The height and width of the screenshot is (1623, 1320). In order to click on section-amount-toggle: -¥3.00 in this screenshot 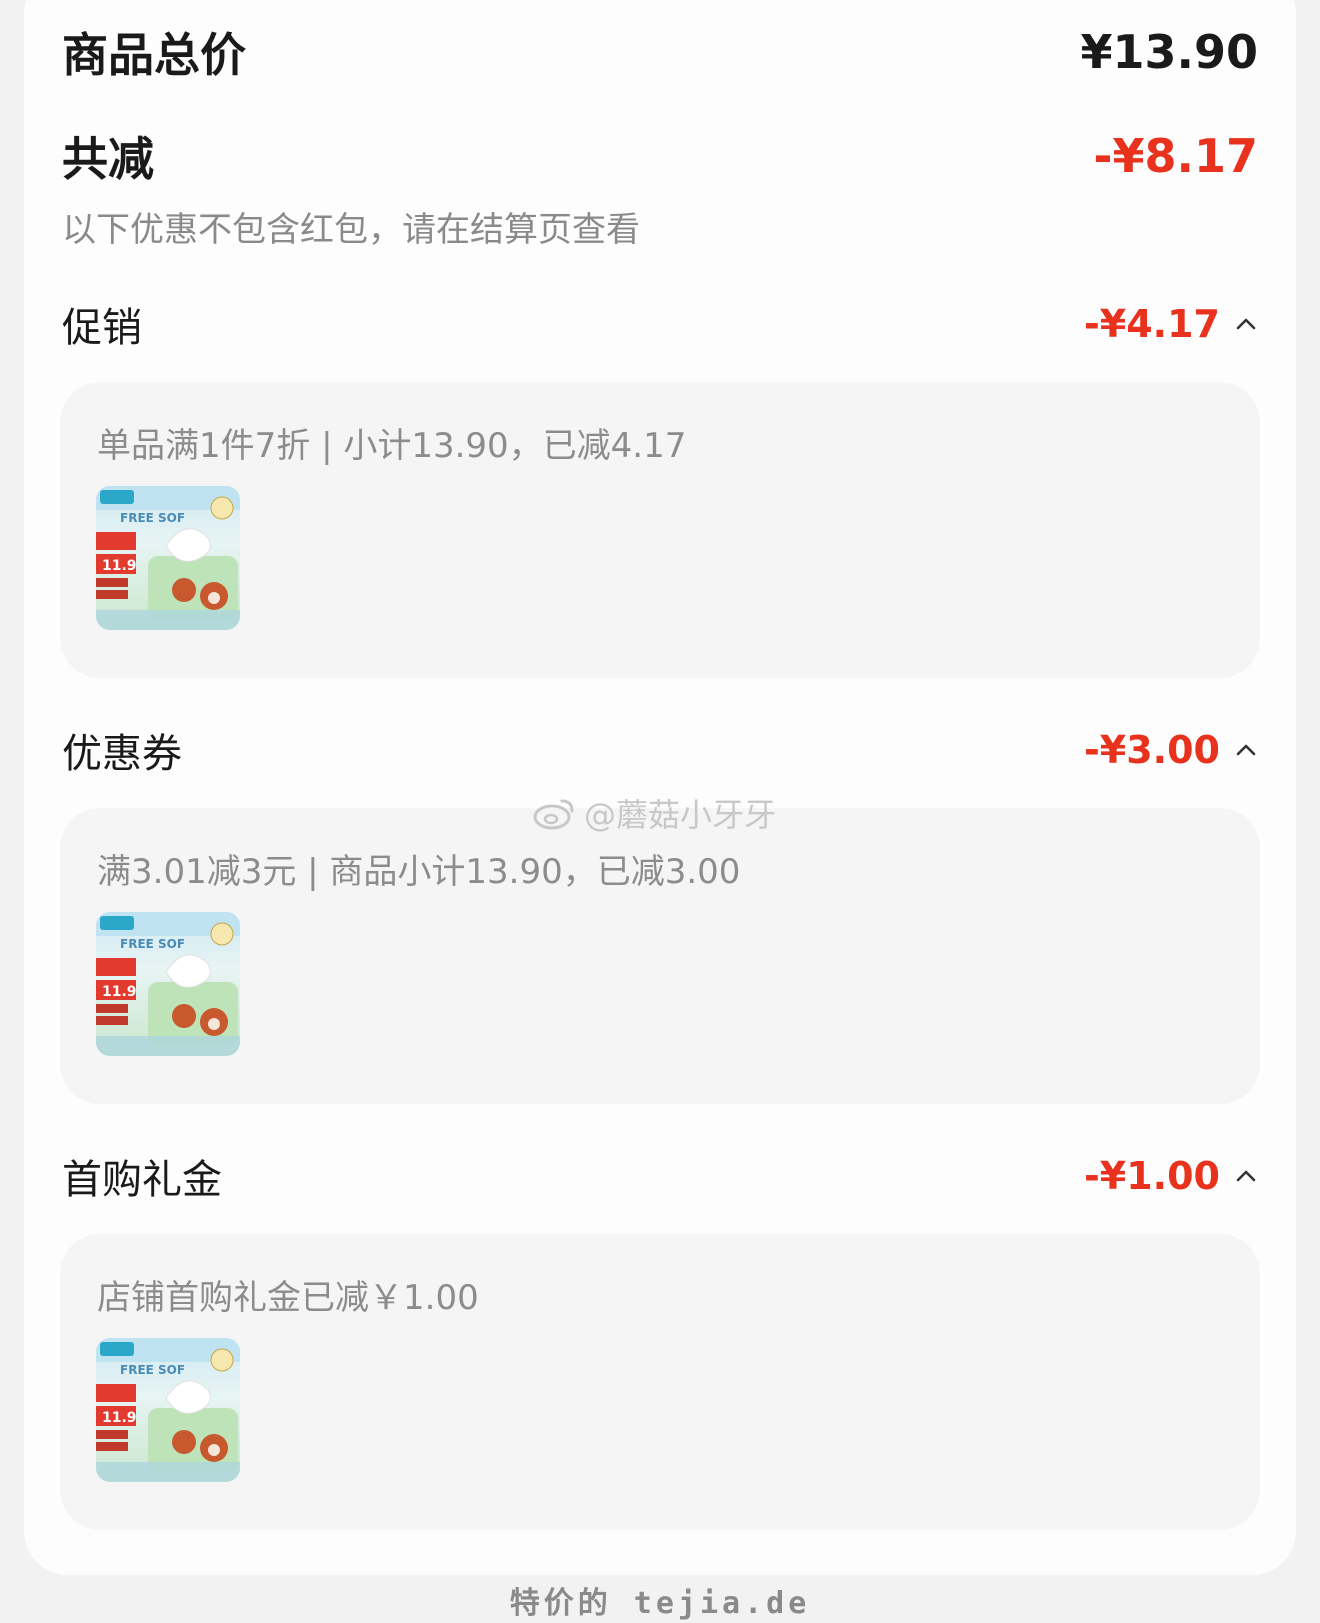, I will do `click(1171, 750)`.